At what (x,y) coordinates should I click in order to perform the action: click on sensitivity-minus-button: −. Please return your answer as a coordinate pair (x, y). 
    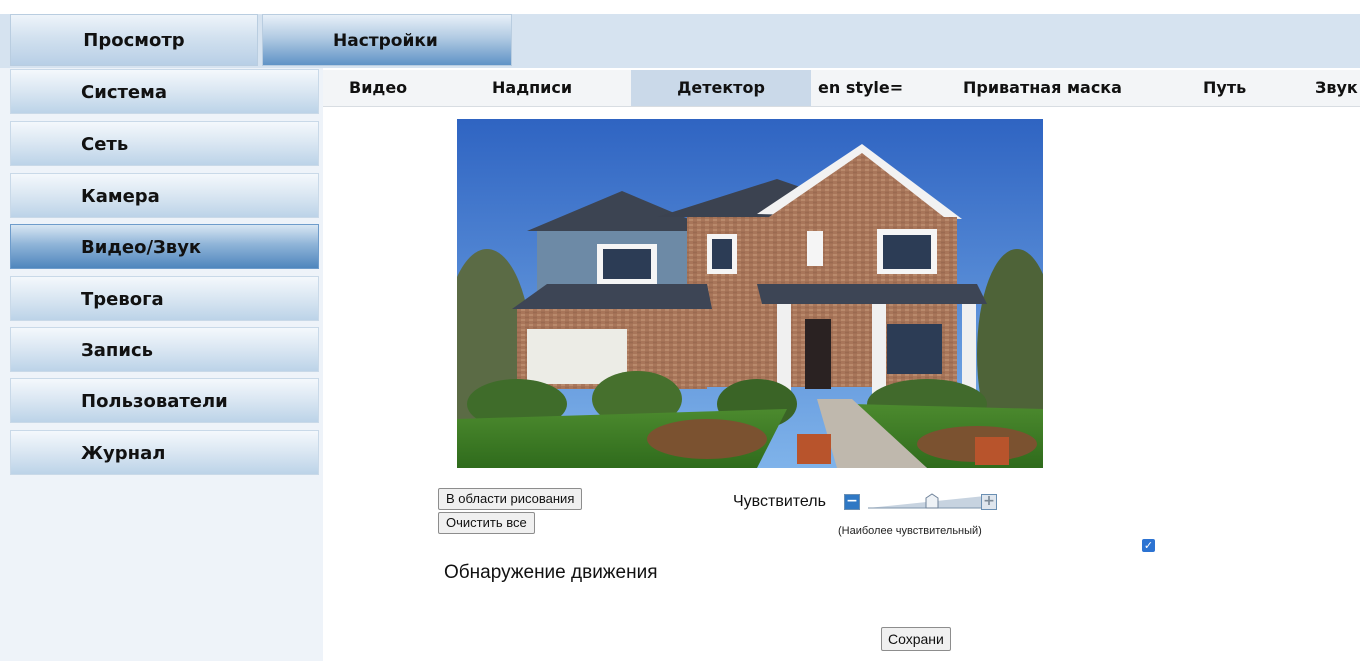
    Looking at the image, I should click on (852, 502).